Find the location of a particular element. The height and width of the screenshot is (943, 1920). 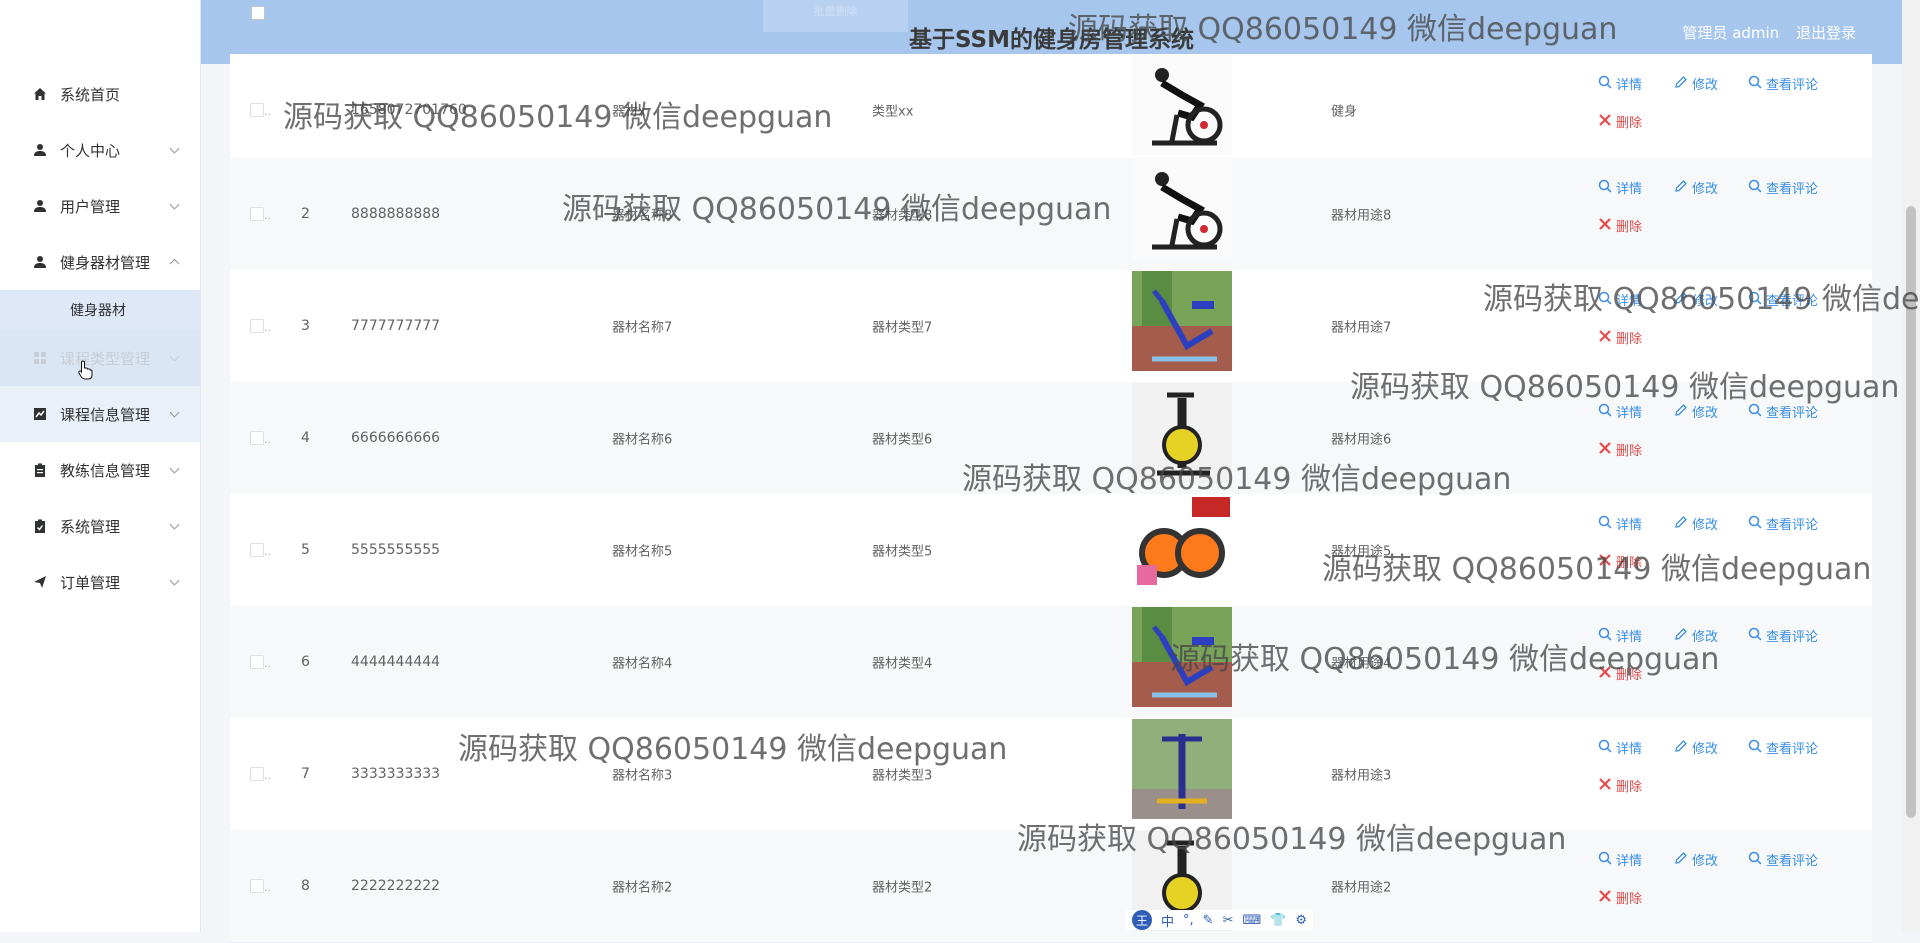

sidebar-item-course-type-management: 课程类型管理 is located at coordinates (100, 358).